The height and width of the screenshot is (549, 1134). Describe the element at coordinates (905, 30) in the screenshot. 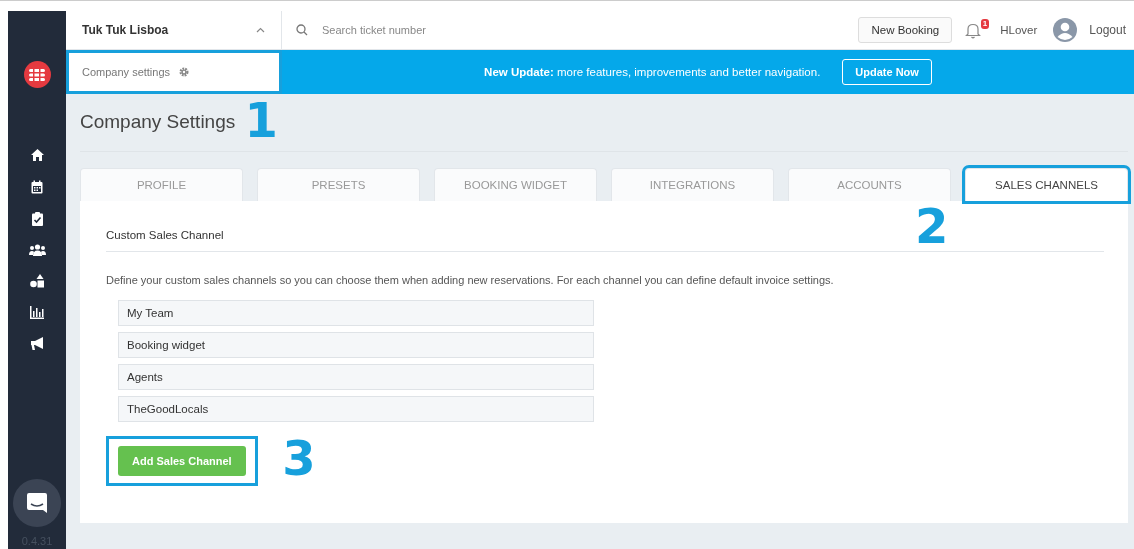

I see `new-booking-button: New Booking` at that location.